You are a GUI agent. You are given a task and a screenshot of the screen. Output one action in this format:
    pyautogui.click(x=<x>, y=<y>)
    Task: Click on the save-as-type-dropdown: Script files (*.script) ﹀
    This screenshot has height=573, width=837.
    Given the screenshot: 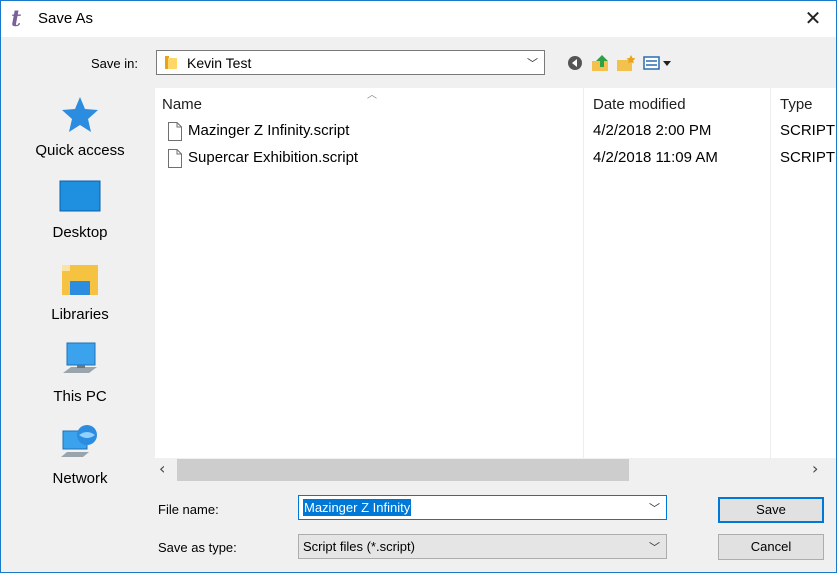 What is the action you would take?
    pyautogui.click(x=482, y=546)
    